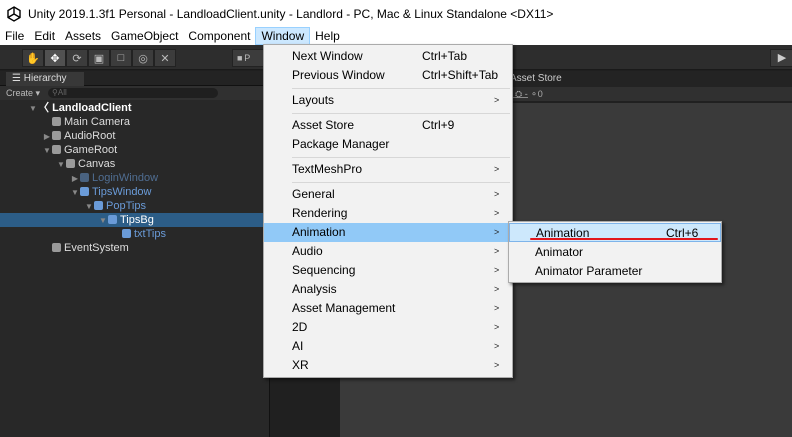 The height and width of the screenshot is (437, 792). What do you see at coordinates (133, 93) in the screenshot?
I see `hierarchy-search-input: ⚲All` at bounding box center [133, 93].